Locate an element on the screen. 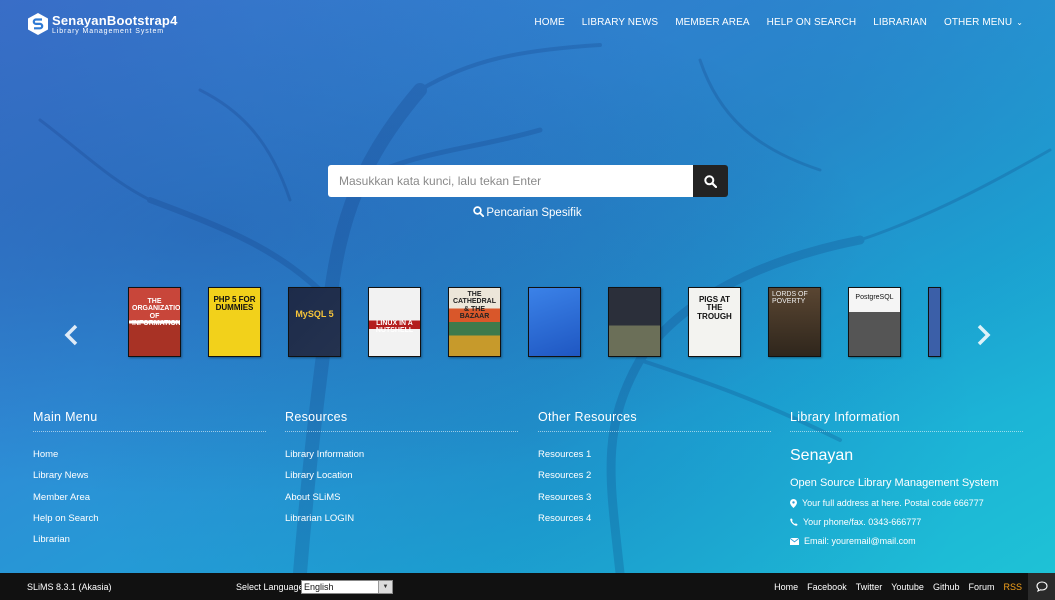 The height and width of the screenshot is (600, 1055). envelope-icon is located at coordinates (794, 541).